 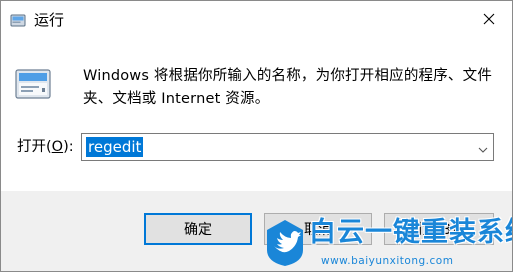 I want to click on close-icon, so click(x=489, y=19).